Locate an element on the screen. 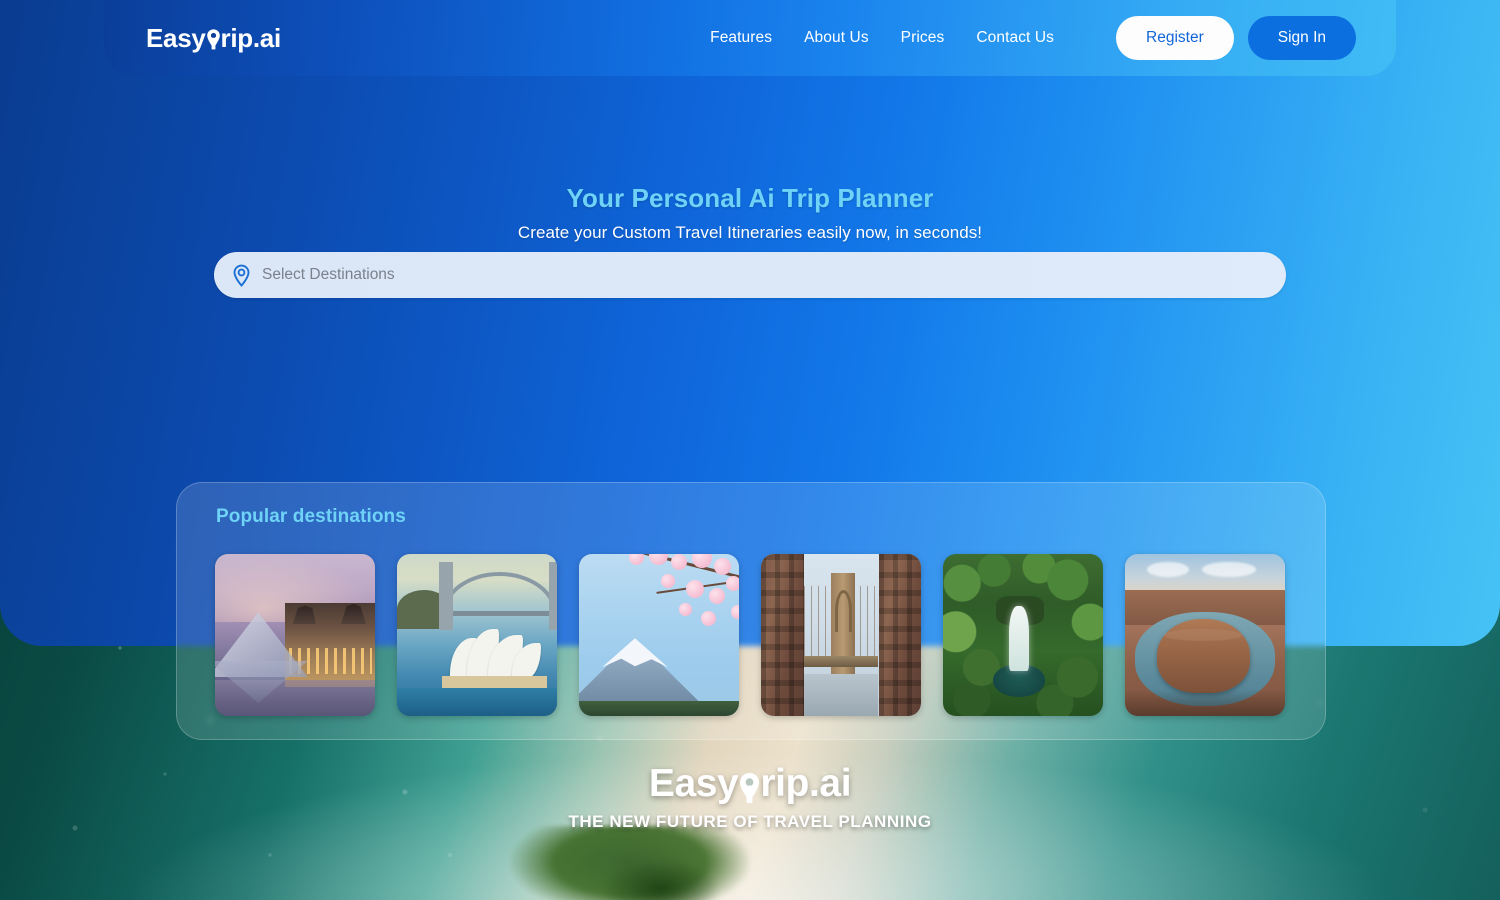 This screenshot has width=1500, height=900. nav-item-contact-us: Contact Us is located at coordinates (1015, 38).